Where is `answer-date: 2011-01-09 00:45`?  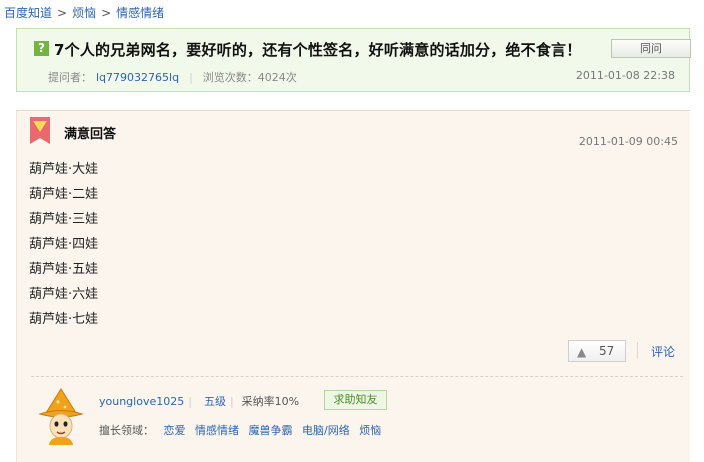
answer-date: 2011-01-09 00:45 is located at coordinates (628, 141).